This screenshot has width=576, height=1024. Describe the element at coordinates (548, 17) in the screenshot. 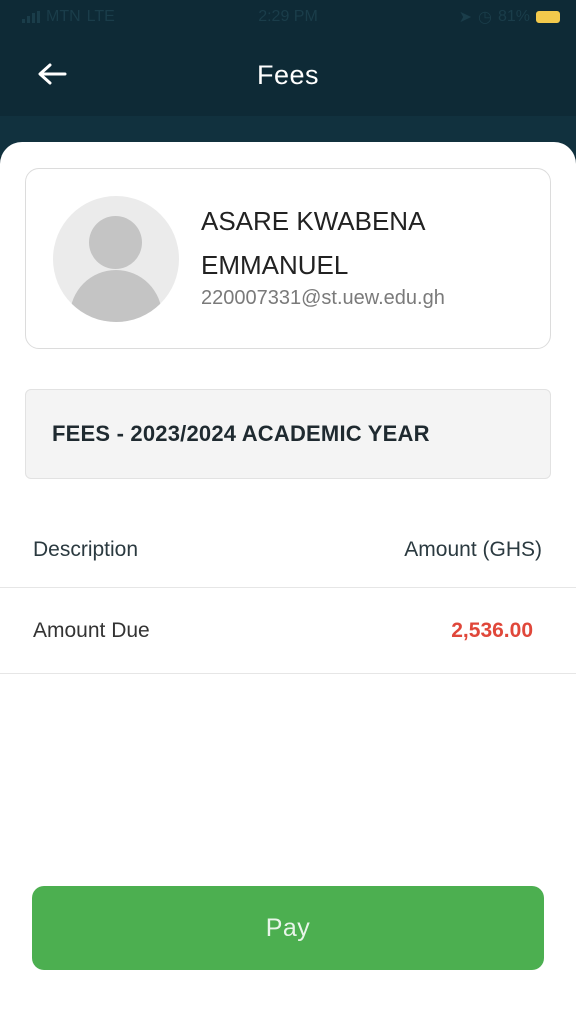

I see `battery-icon` at that location.